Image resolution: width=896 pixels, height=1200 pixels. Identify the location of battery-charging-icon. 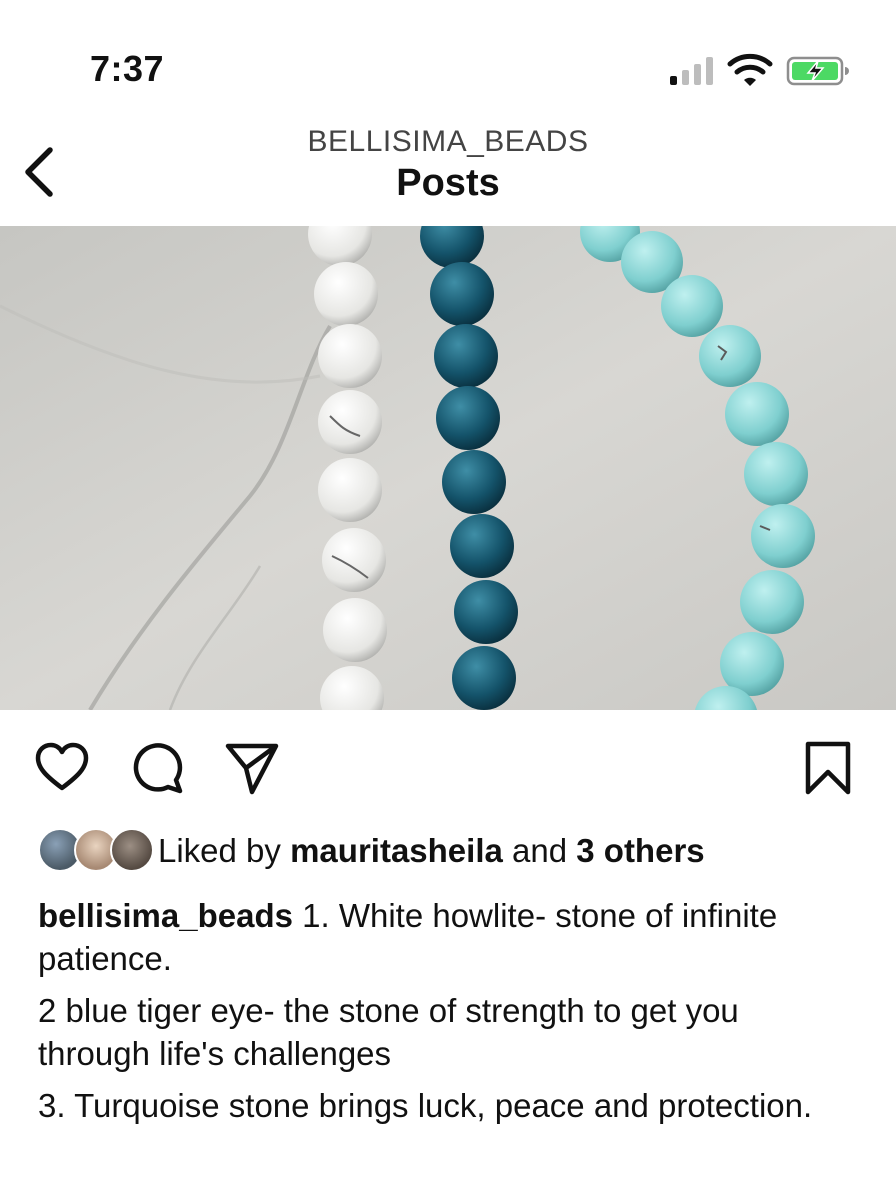
(817, 71).